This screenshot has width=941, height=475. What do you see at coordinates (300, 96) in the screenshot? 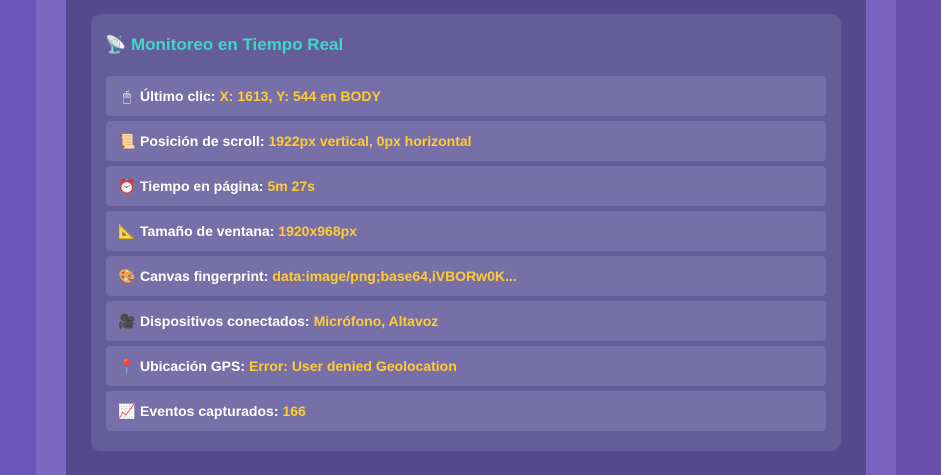
I see `row-value: X: 1613, Y: 544 en BODY` at bounding box center [300, 96].